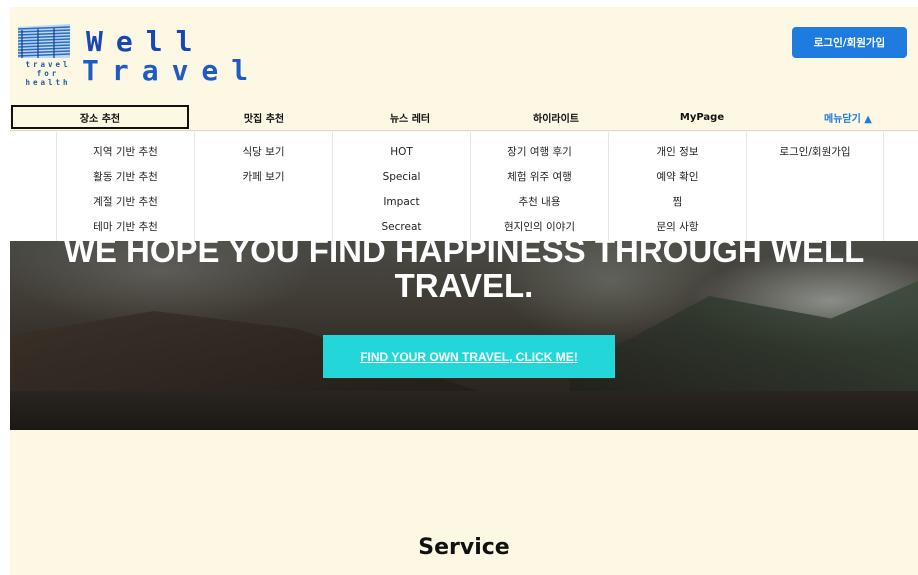  I want to click on logo-tagline: travel for health, so click(48, 73).